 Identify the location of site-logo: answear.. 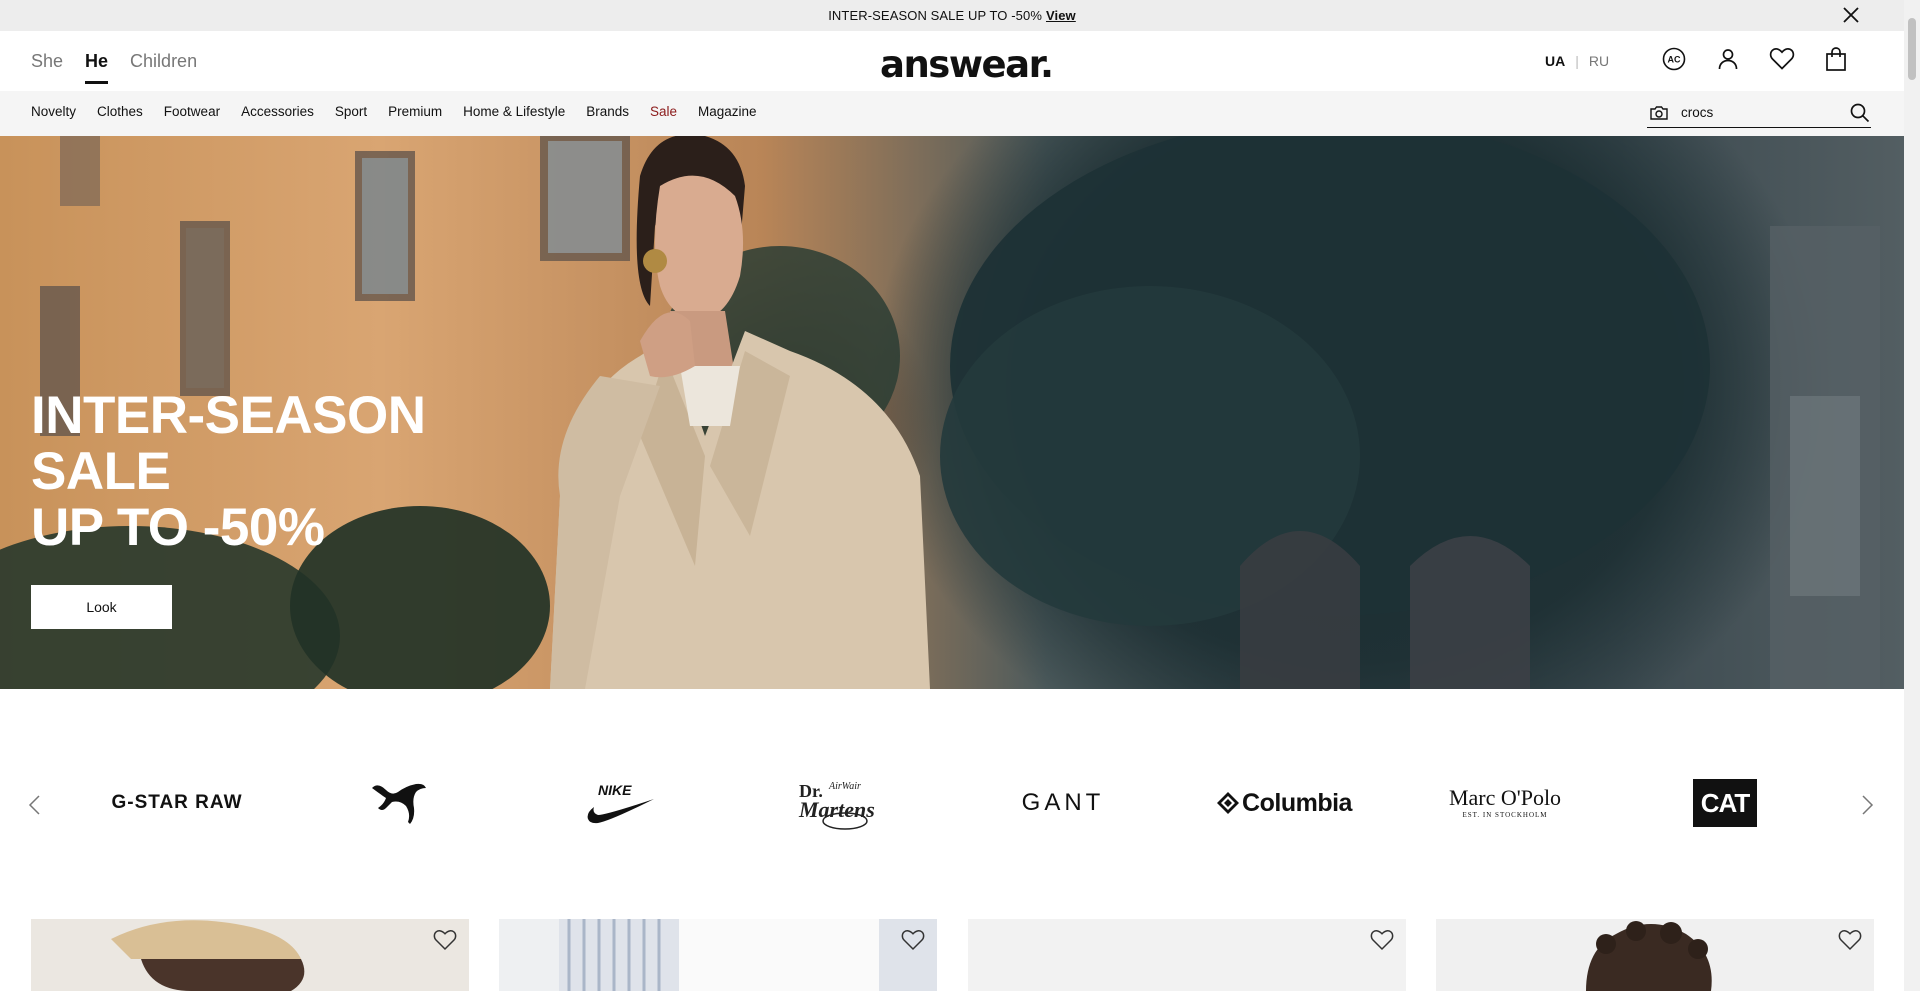
(967, 64).